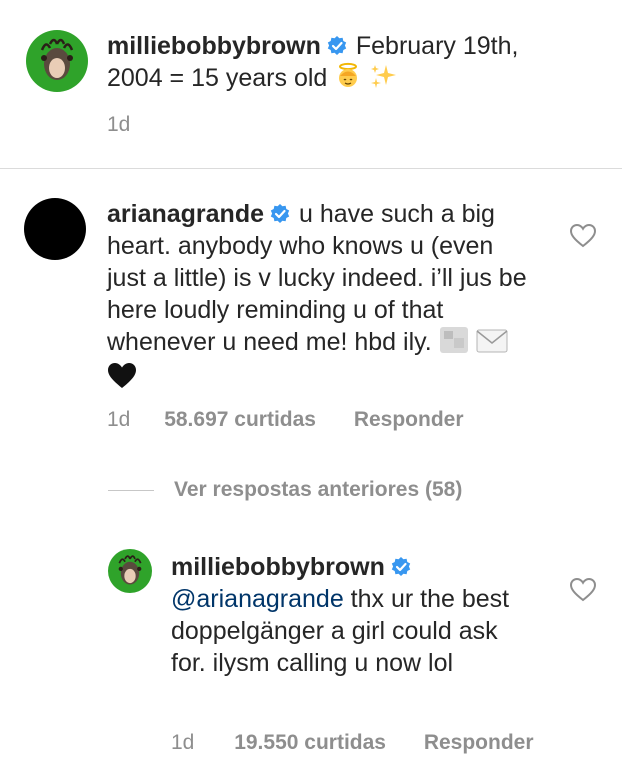 This screenshot has height=759, width=622. I want to click on like-comment-heart-icon, so click(583, 236).